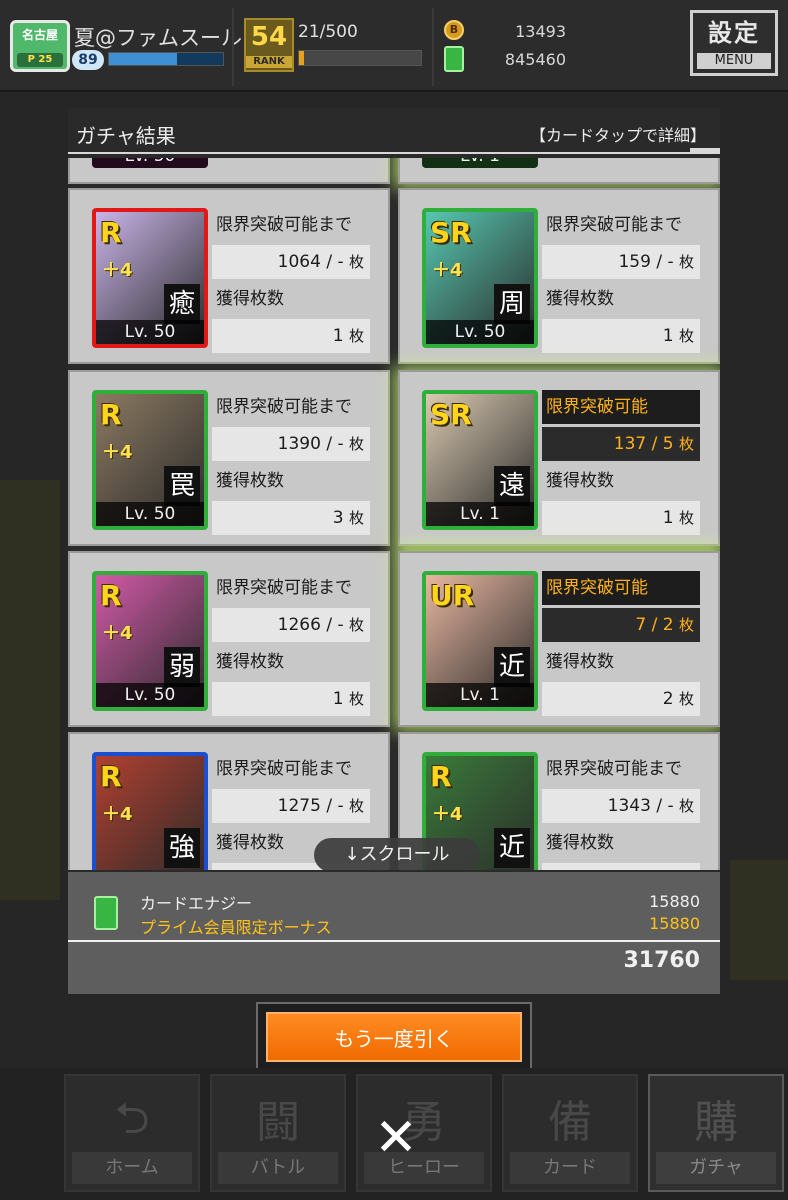 Image resolution: width=788 pixels, height=1200 pixels. I want to click on card-info: 限界突破可能まで 1390 / - 枚獲得枚数 3 枚, so click(291, 464).